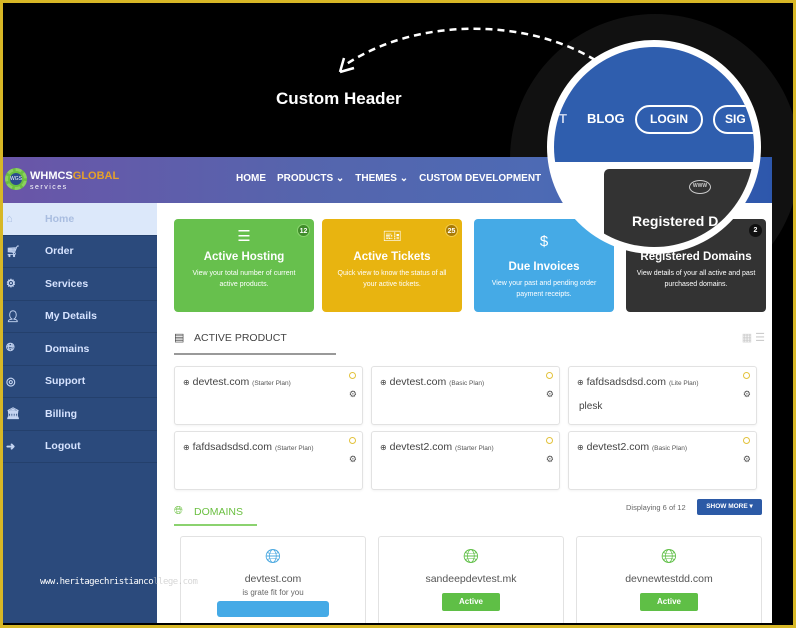  Describe the element at coordinates (80, 447) in the screenshot. I see `sidebar-item-logout: ➜ Logout` at that location.